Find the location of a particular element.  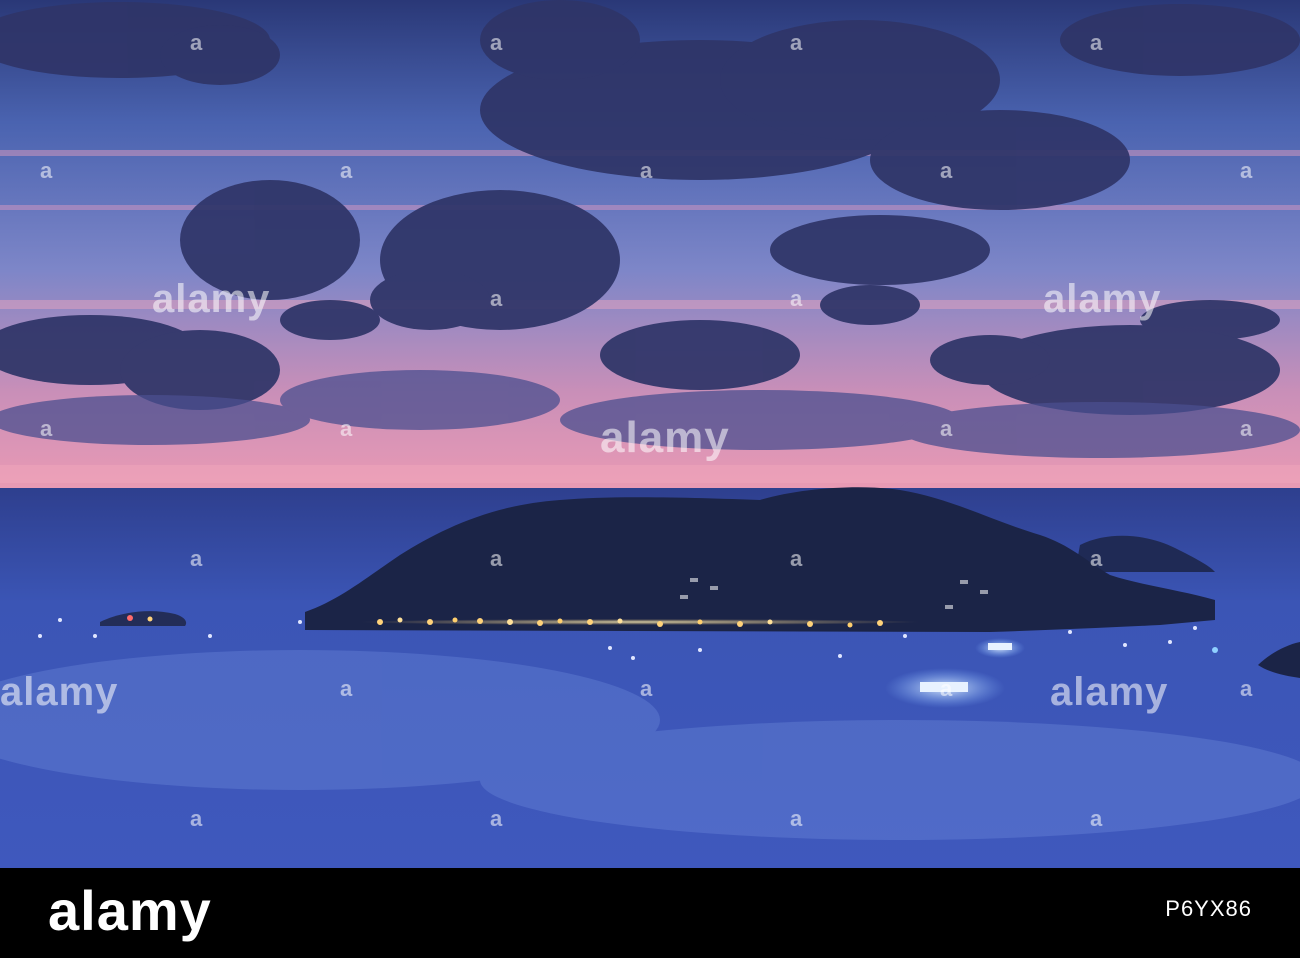

watermark-a-1: a is located at coordinates (196, 42).